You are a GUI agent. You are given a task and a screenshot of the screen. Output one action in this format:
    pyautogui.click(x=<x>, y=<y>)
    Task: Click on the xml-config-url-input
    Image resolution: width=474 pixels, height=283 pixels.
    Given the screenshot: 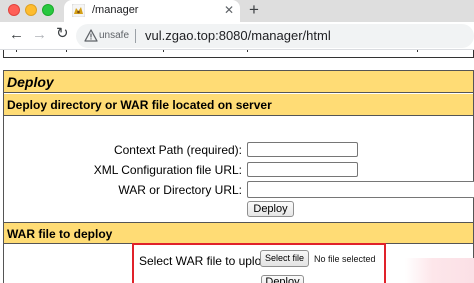 What is the action you would take?
    pyautogui.click(x=302, y=169)
    